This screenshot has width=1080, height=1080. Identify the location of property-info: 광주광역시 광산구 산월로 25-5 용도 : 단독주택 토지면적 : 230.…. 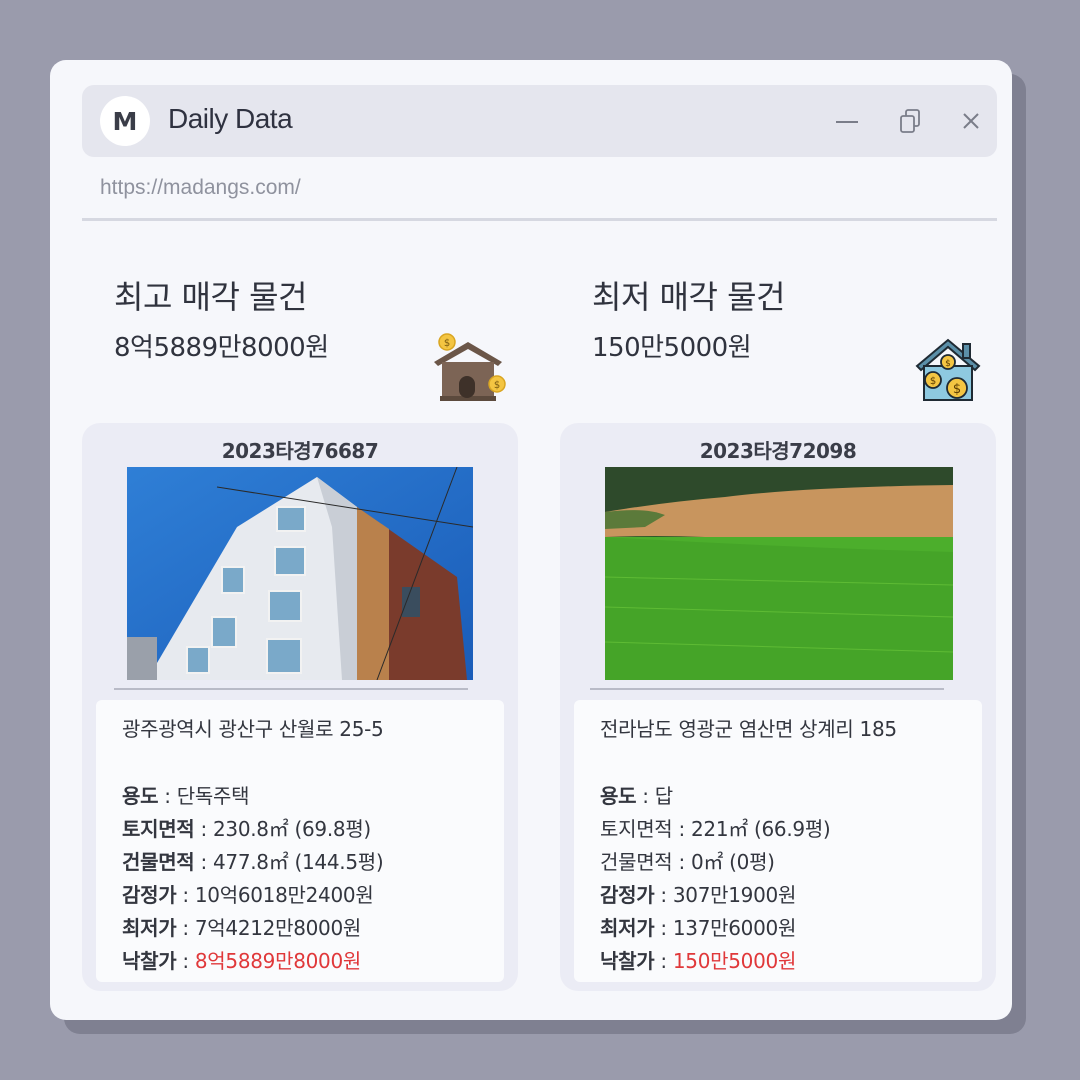
(300, 841).